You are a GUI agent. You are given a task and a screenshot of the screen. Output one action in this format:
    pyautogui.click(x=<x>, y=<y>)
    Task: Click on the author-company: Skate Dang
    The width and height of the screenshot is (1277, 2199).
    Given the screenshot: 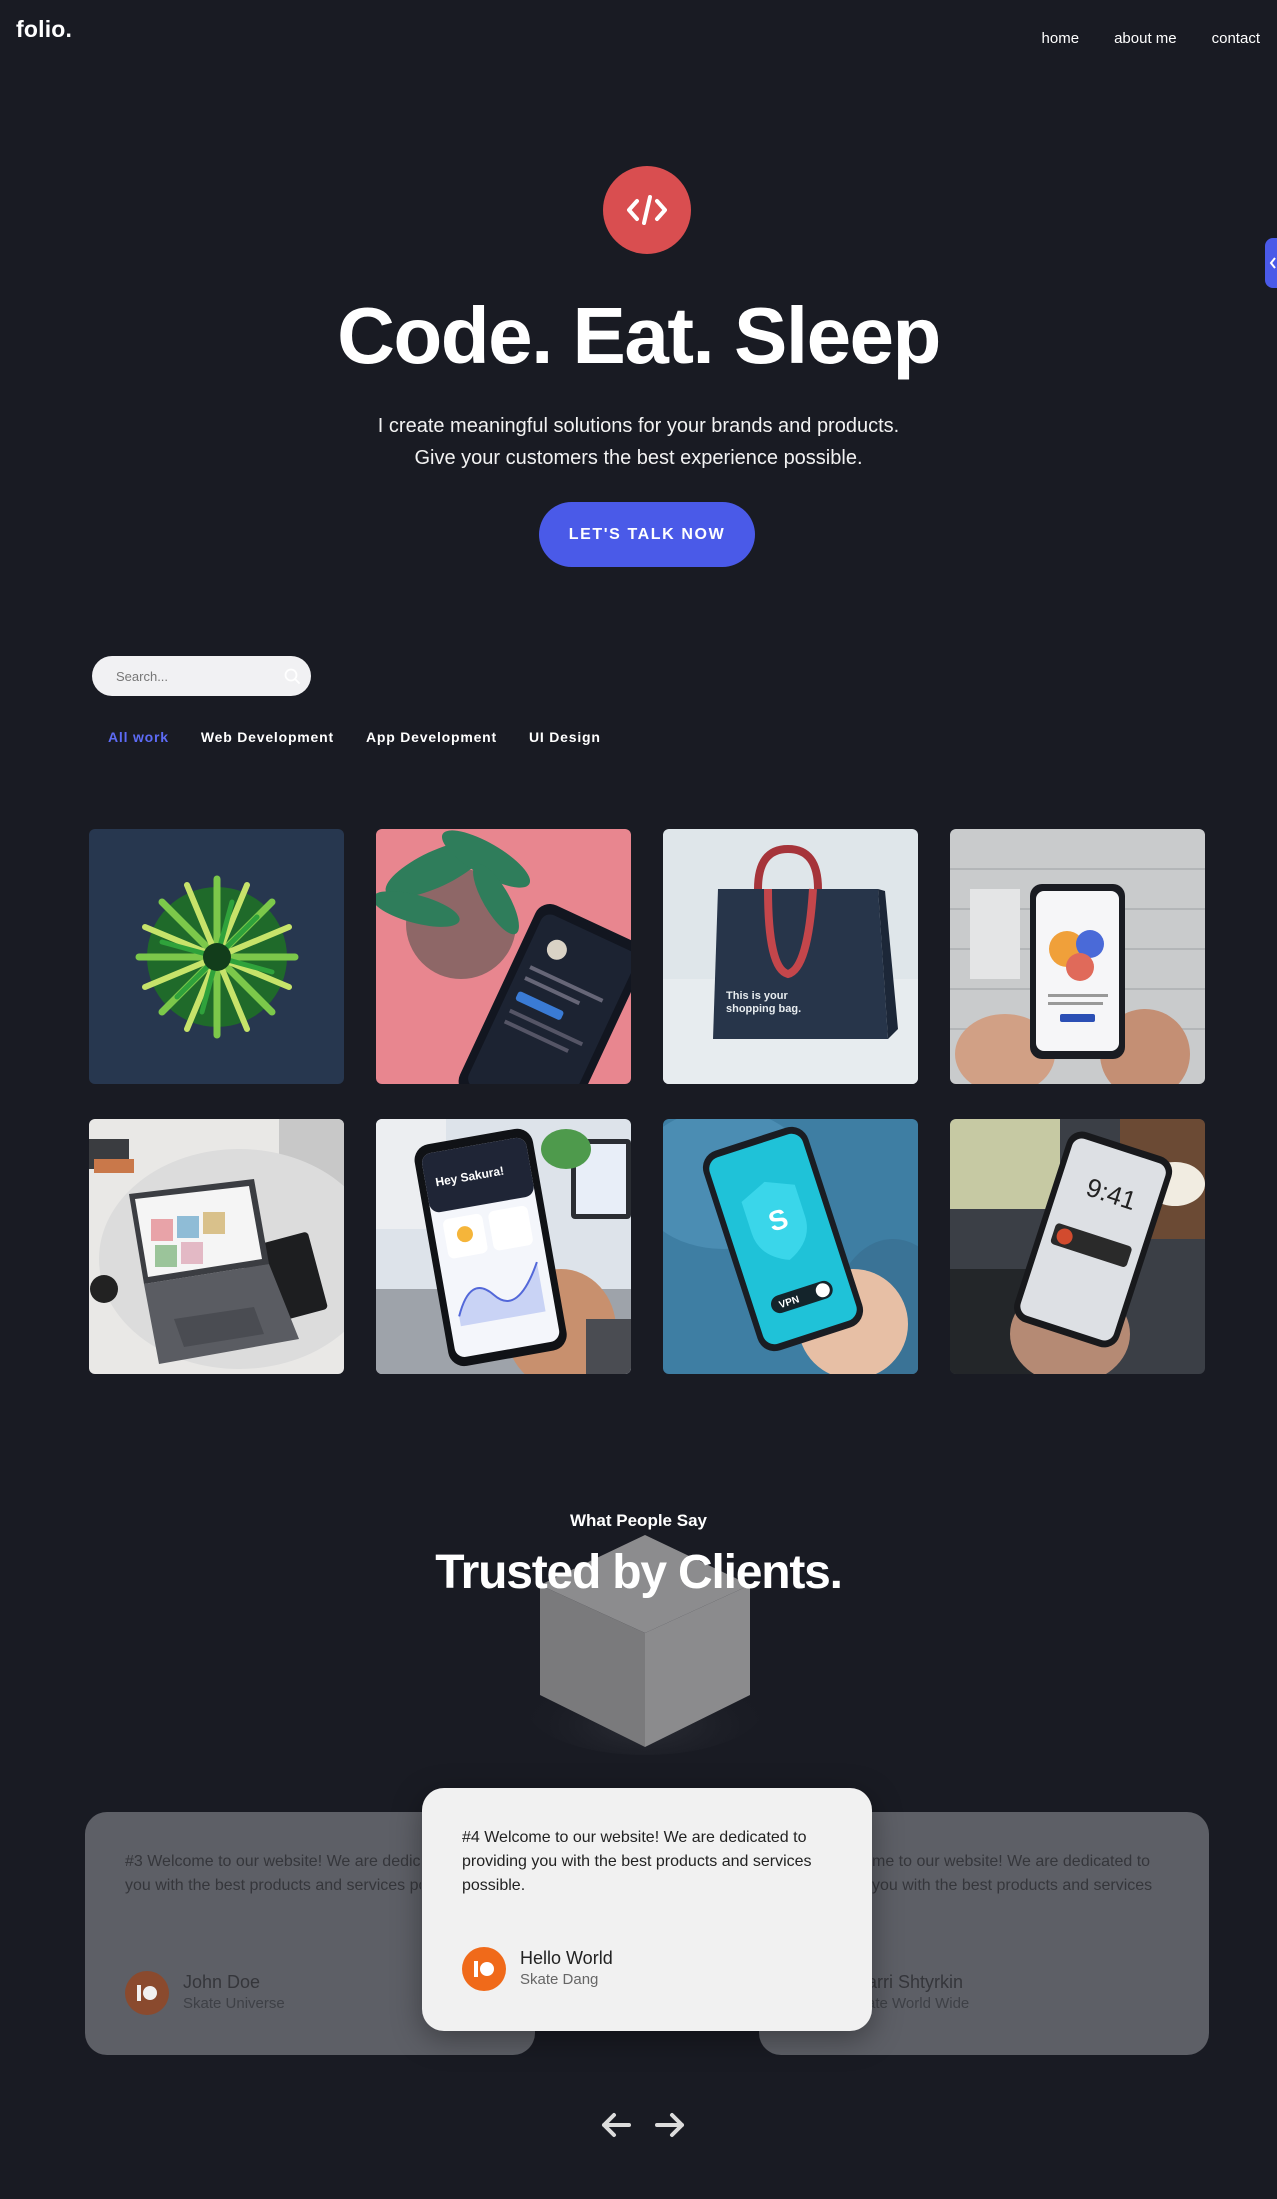 What is the action you would take?
    pyautogui.click(x=559, y=1979)
    